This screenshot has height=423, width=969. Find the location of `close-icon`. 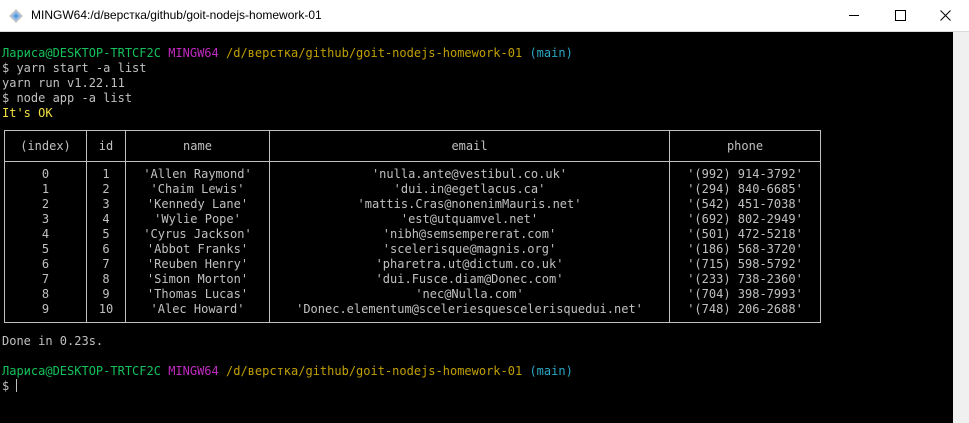

close-icon is located at coordinates (945, 15).